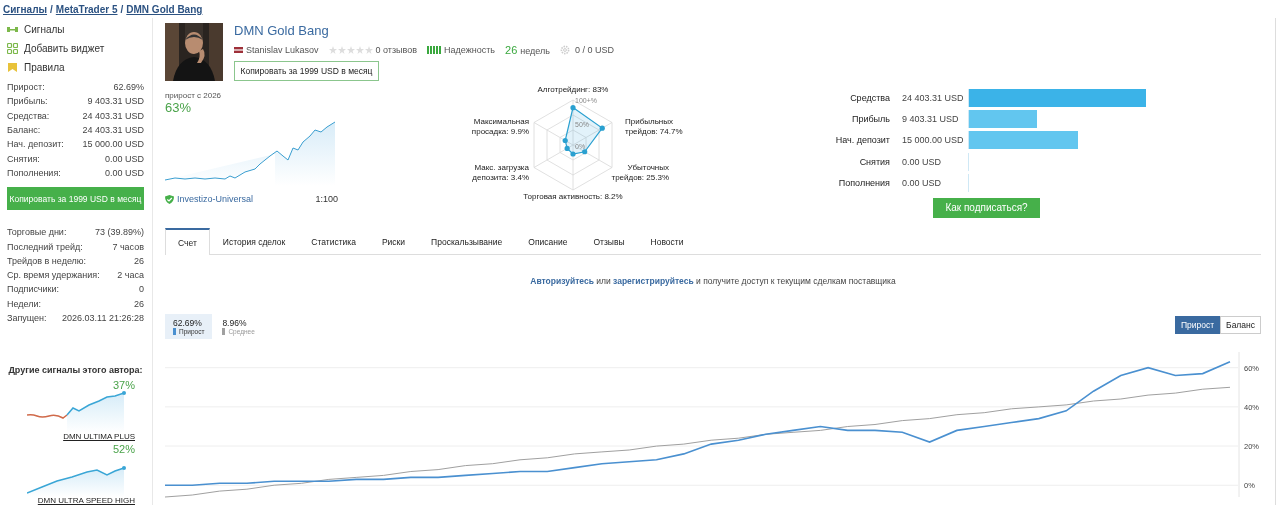  I want to click on radar-label: Торговая активность: 8.2%, so click(573, 196).